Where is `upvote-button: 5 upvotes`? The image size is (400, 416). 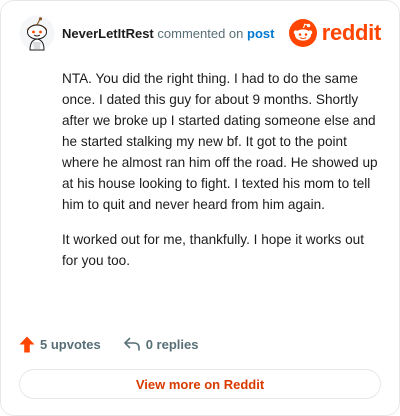 upvote-button: 5 upvotes is located at coordinates (60, 344).